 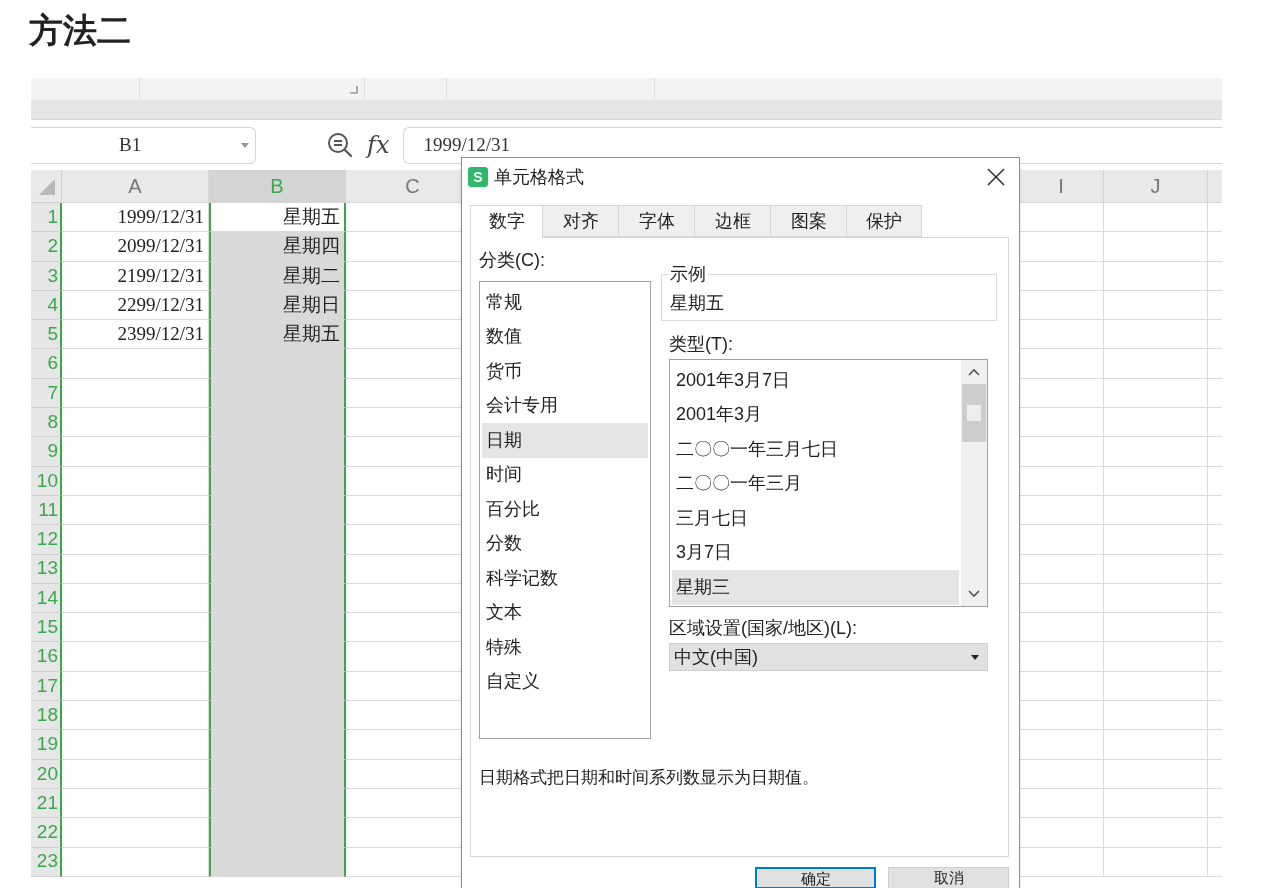 I want to click on list-item: 自定义, so click(x=565, y=681).